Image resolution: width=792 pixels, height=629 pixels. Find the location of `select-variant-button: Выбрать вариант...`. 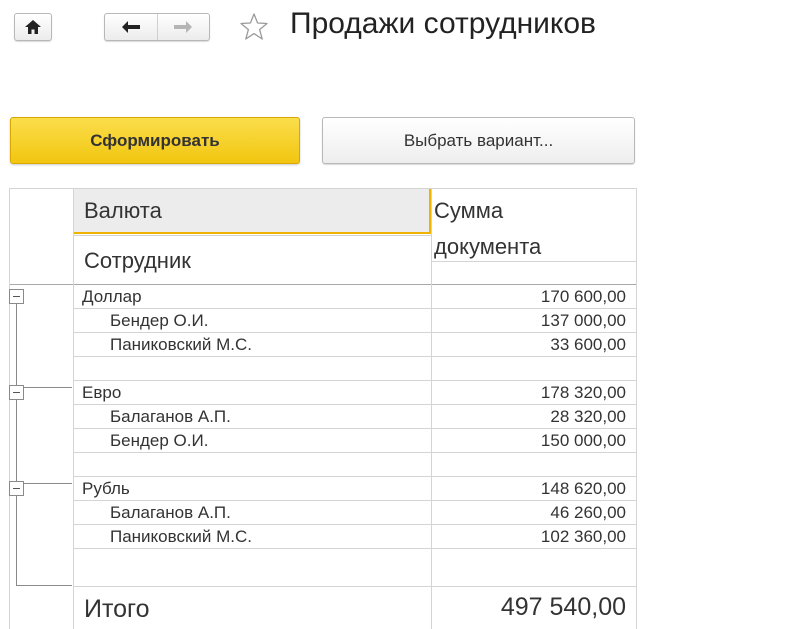

select-variant-button: Выбрать вариант... is located at coordinates (478, 140).